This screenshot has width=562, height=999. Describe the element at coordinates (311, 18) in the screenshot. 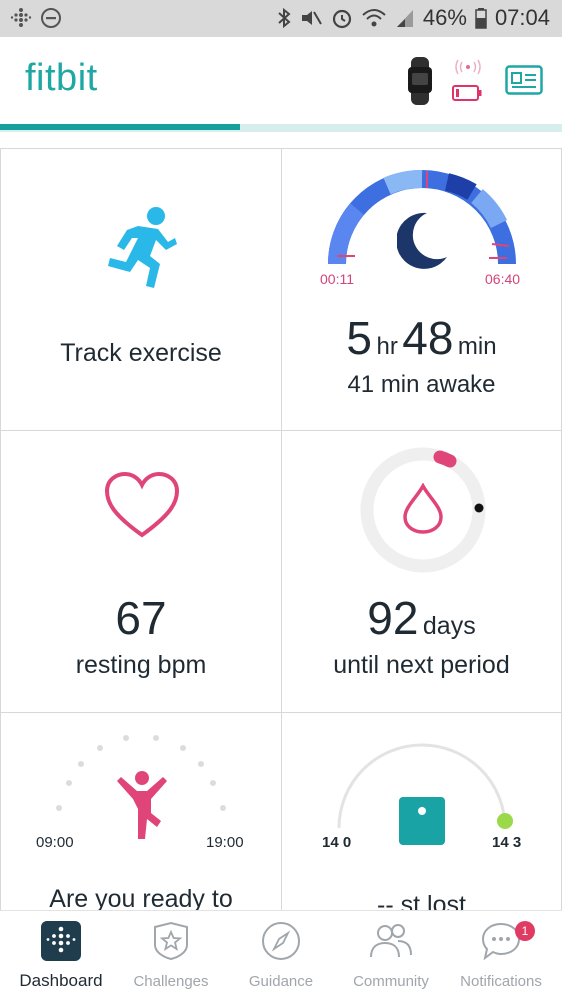

I see `mute-icon` at that location.